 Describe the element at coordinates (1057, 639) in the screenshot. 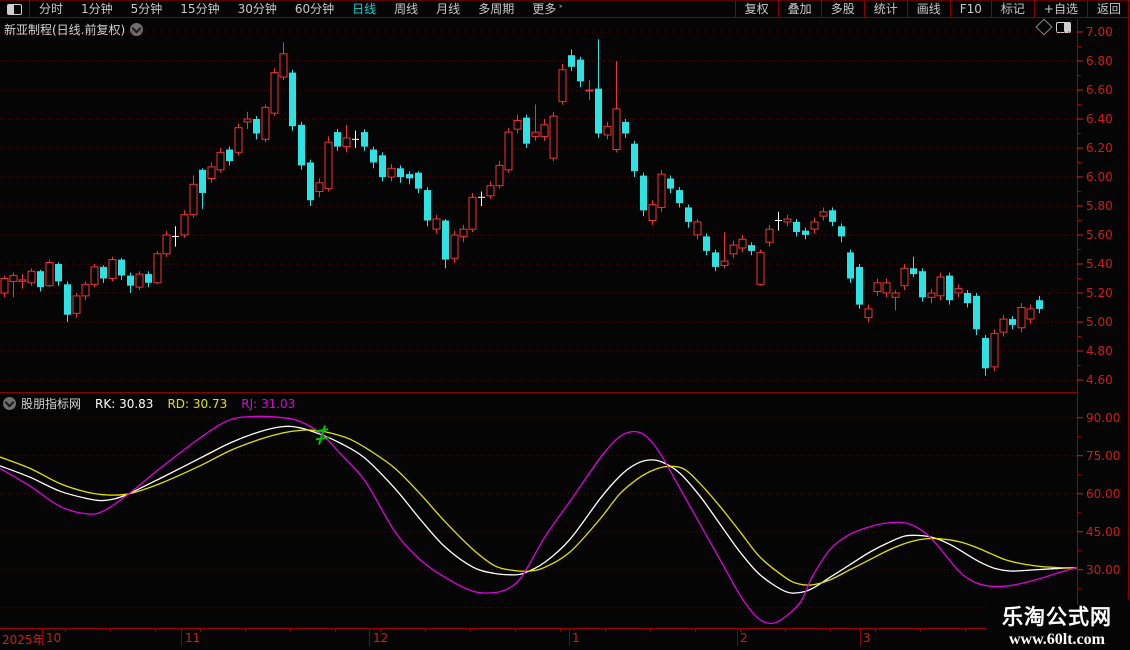

I see `watermark-url: www.60lt.com` at that location.